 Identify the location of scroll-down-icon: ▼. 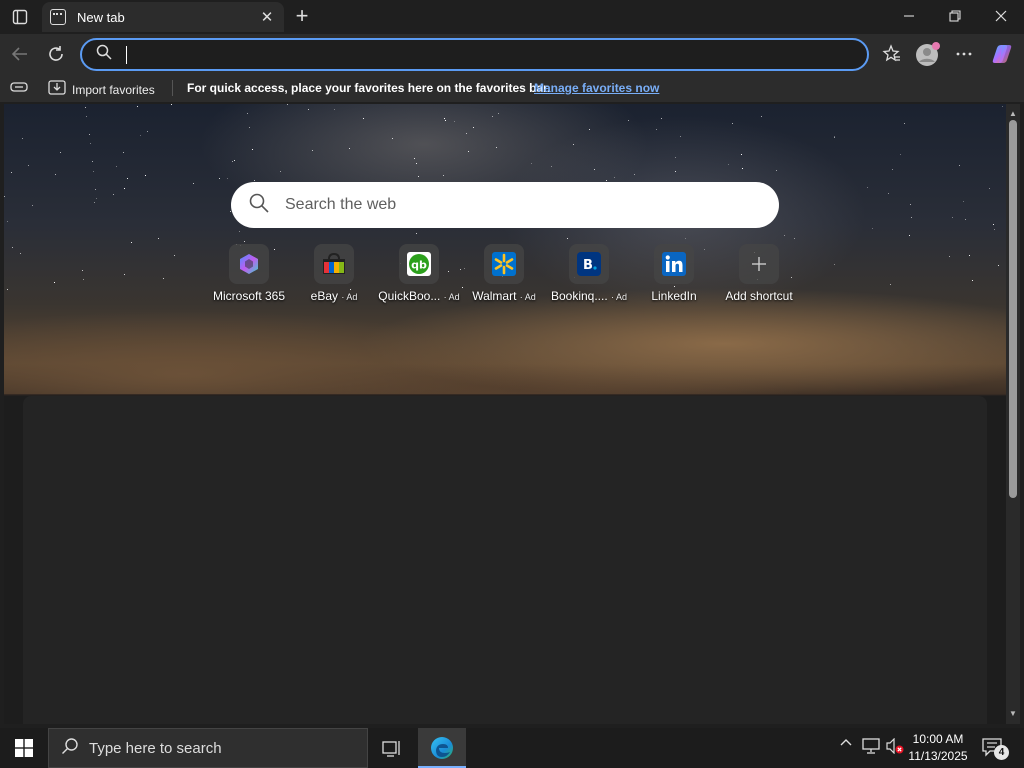
(1013, 713).